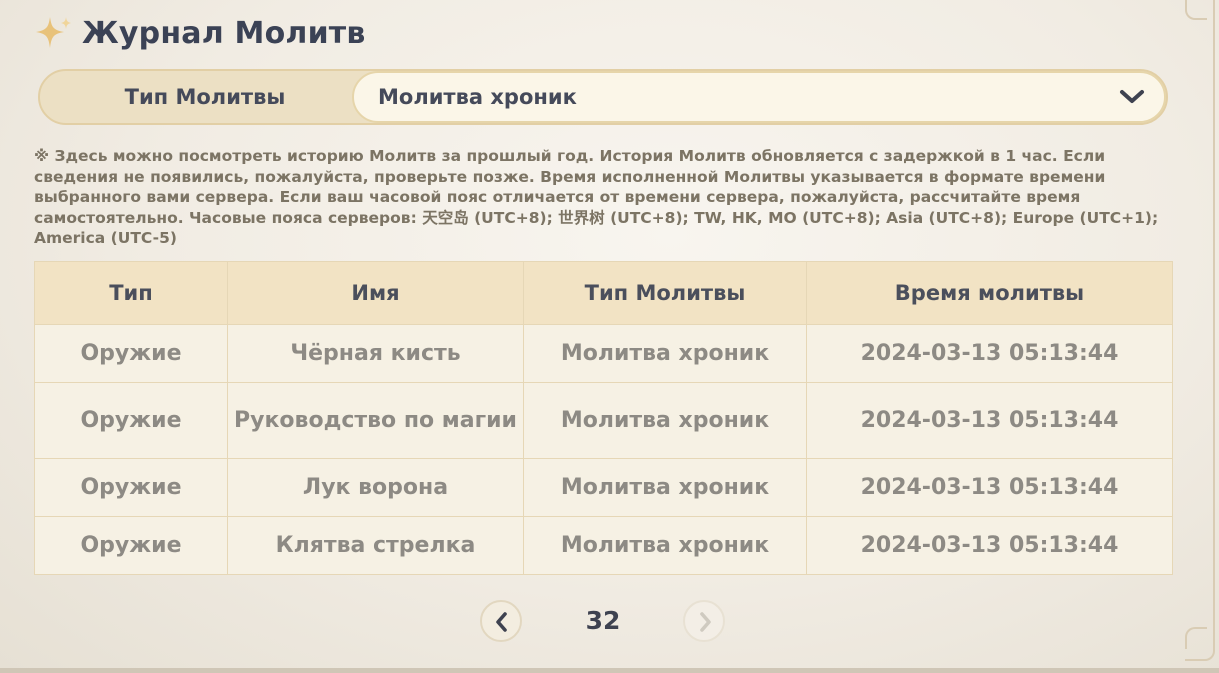 This screenshot has height=673, width=1219. I want to click on page-header: Журнал Молитв, so click(200, 33).